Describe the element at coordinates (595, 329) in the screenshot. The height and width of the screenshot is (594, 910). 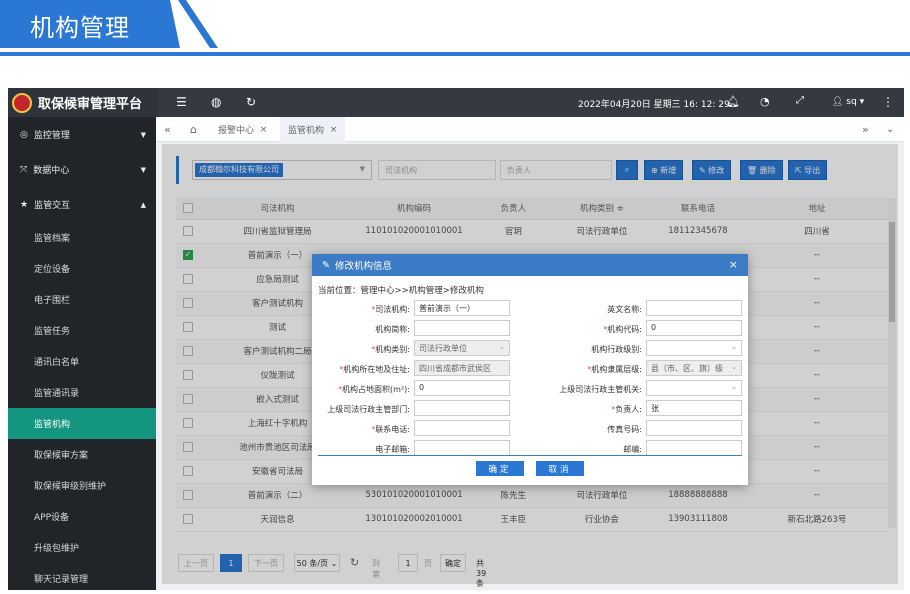
I see `field-label: *机构代码:` at that location.